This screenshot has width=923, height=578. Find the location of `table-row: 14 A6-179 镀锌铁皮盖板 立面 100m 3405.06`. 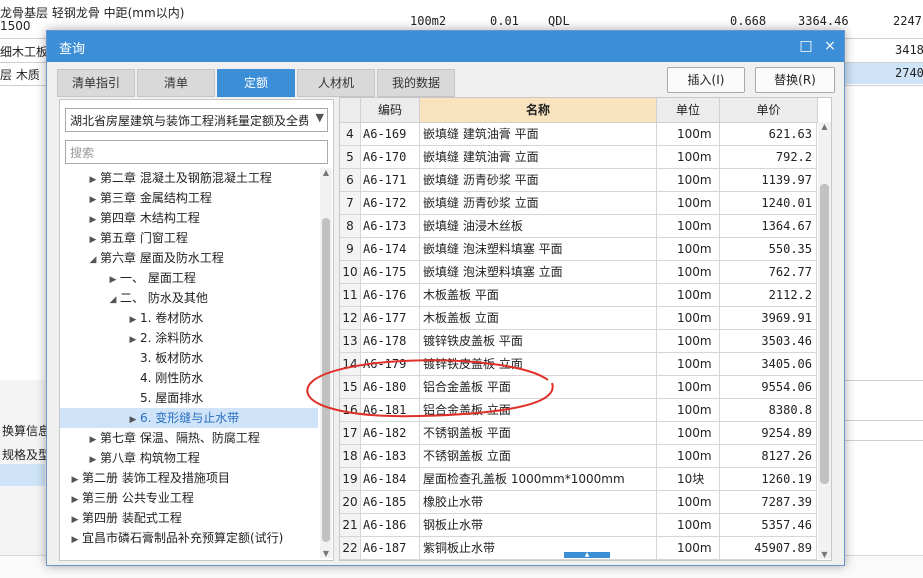

table-row: 14 A6-179 镀锌铁皮盖板 立面 100m 3405.06 is located at coordinates (578, 364).